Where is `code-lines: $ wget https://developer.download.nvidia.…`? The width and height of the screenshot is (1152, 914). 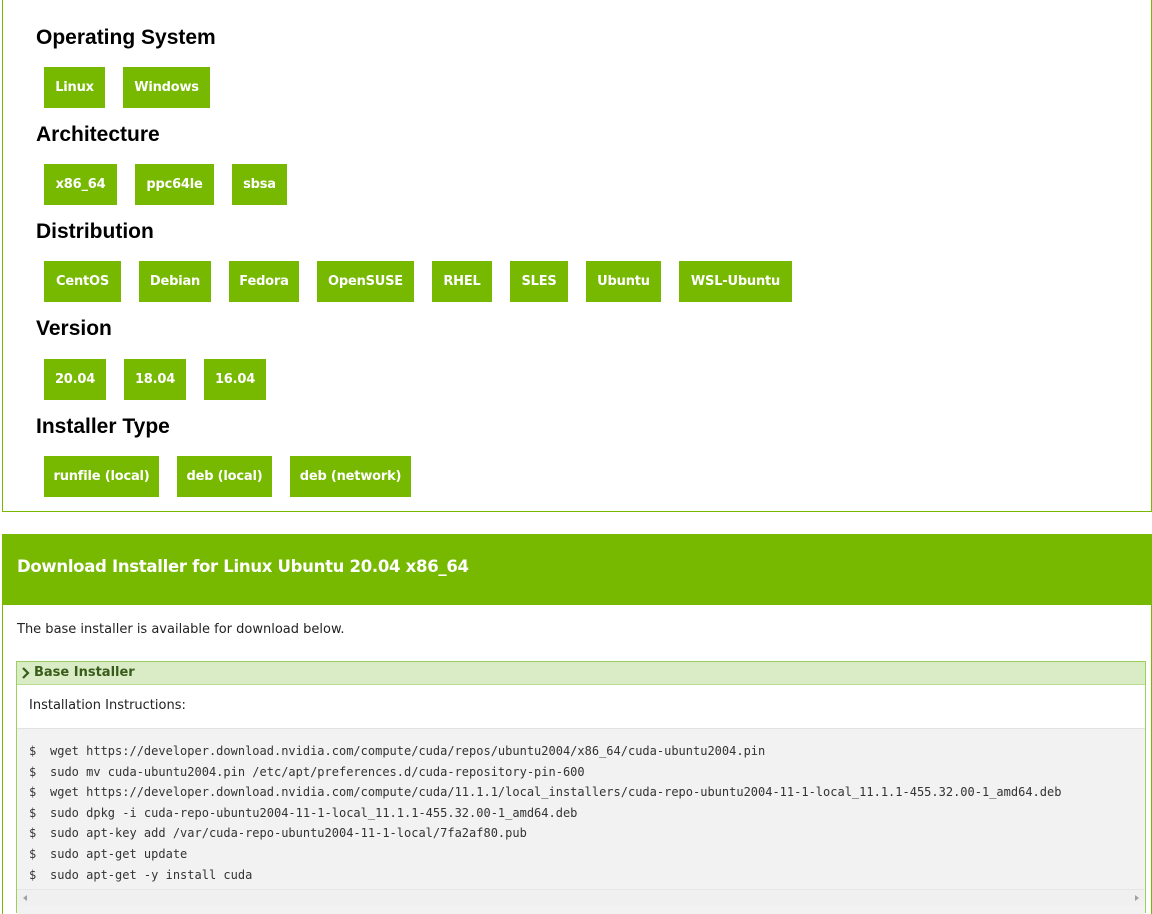 code-lines: $ wget https://developer.download.nvidia.… is located at coordinates (545, 813).